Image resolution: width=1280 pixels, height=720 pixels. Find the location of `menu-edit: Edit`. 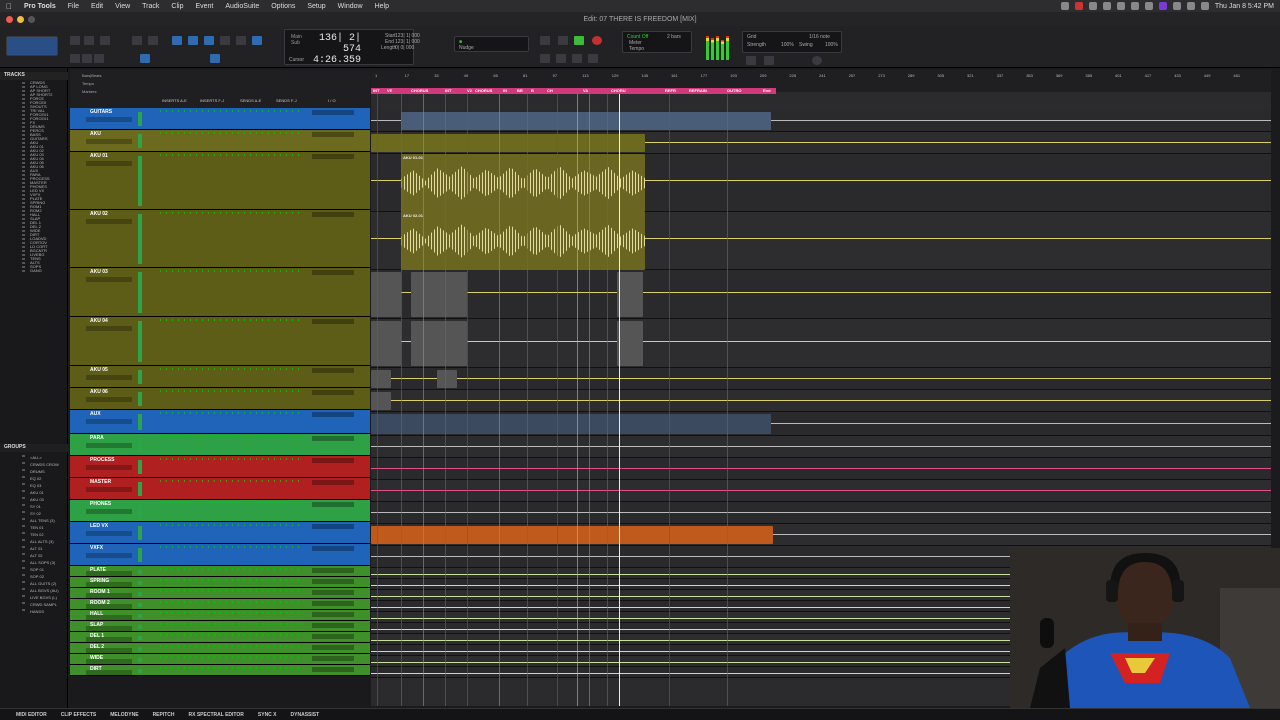

menu-edit: Edit is located at coordinates (97, 6).